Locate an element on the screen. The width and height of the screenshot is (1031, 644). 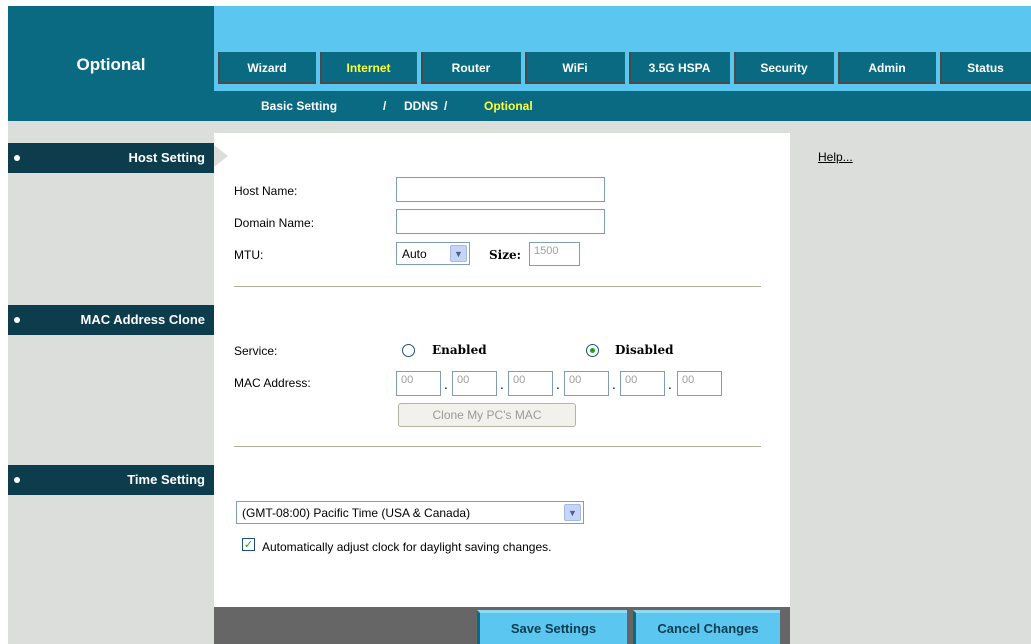
enabled-radio is located at coordinates (408, 350).